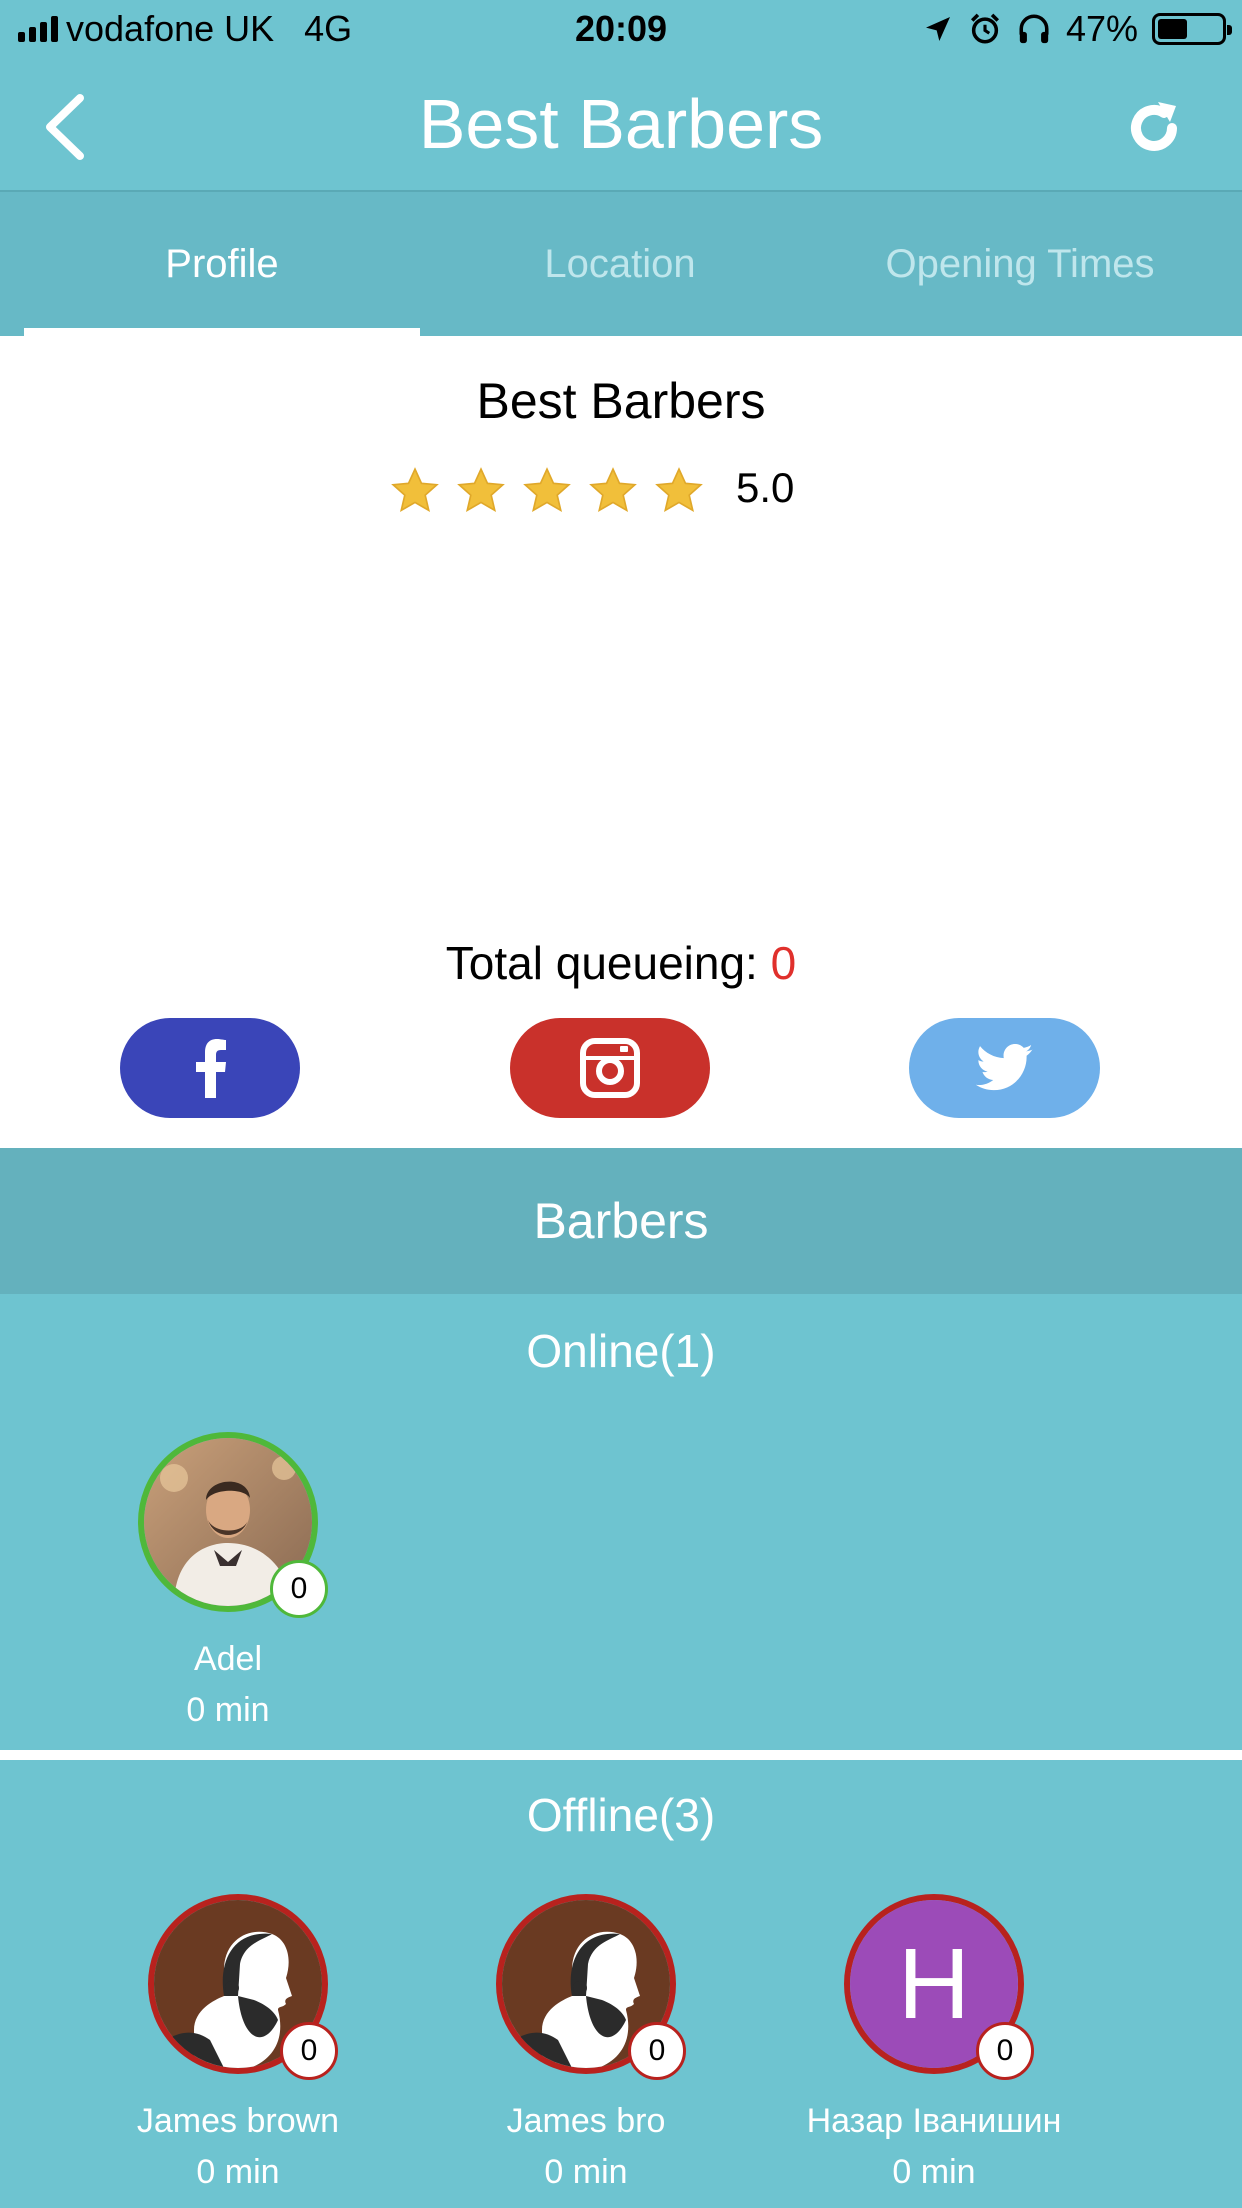  Describe the element at coordinates (1034, 29) in the screenshot. I see `headphones-icon` at that location.